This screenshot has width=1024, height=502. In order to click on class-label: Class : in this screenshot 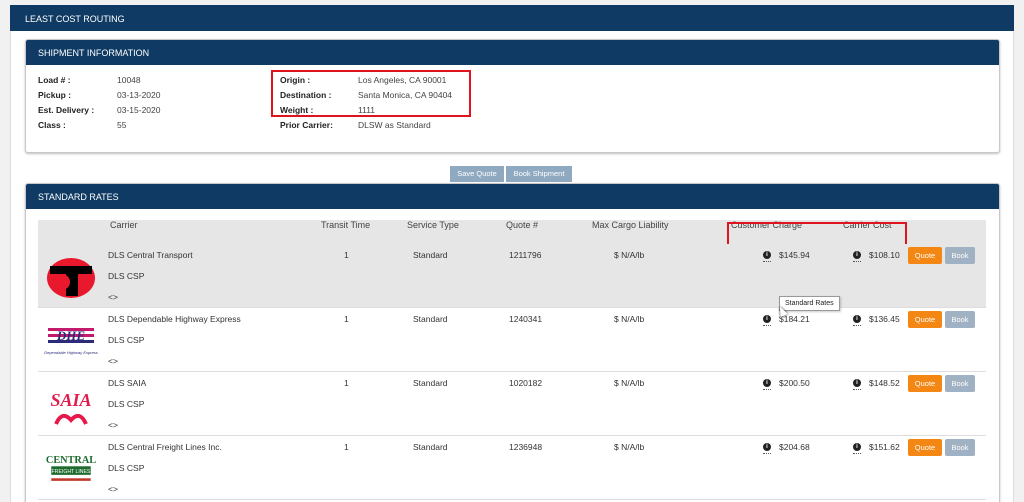, I will do `click(52, 125)`.